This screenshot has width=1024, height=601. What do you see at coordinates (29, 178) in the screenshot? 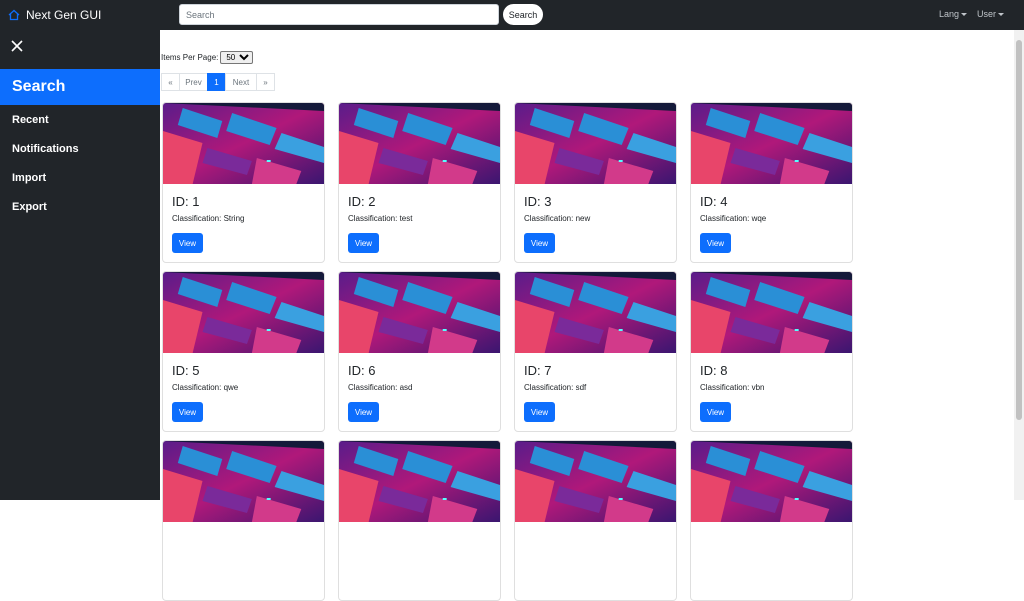
I see `sidebar-item-import: Import` at bounding box center [29, 178].